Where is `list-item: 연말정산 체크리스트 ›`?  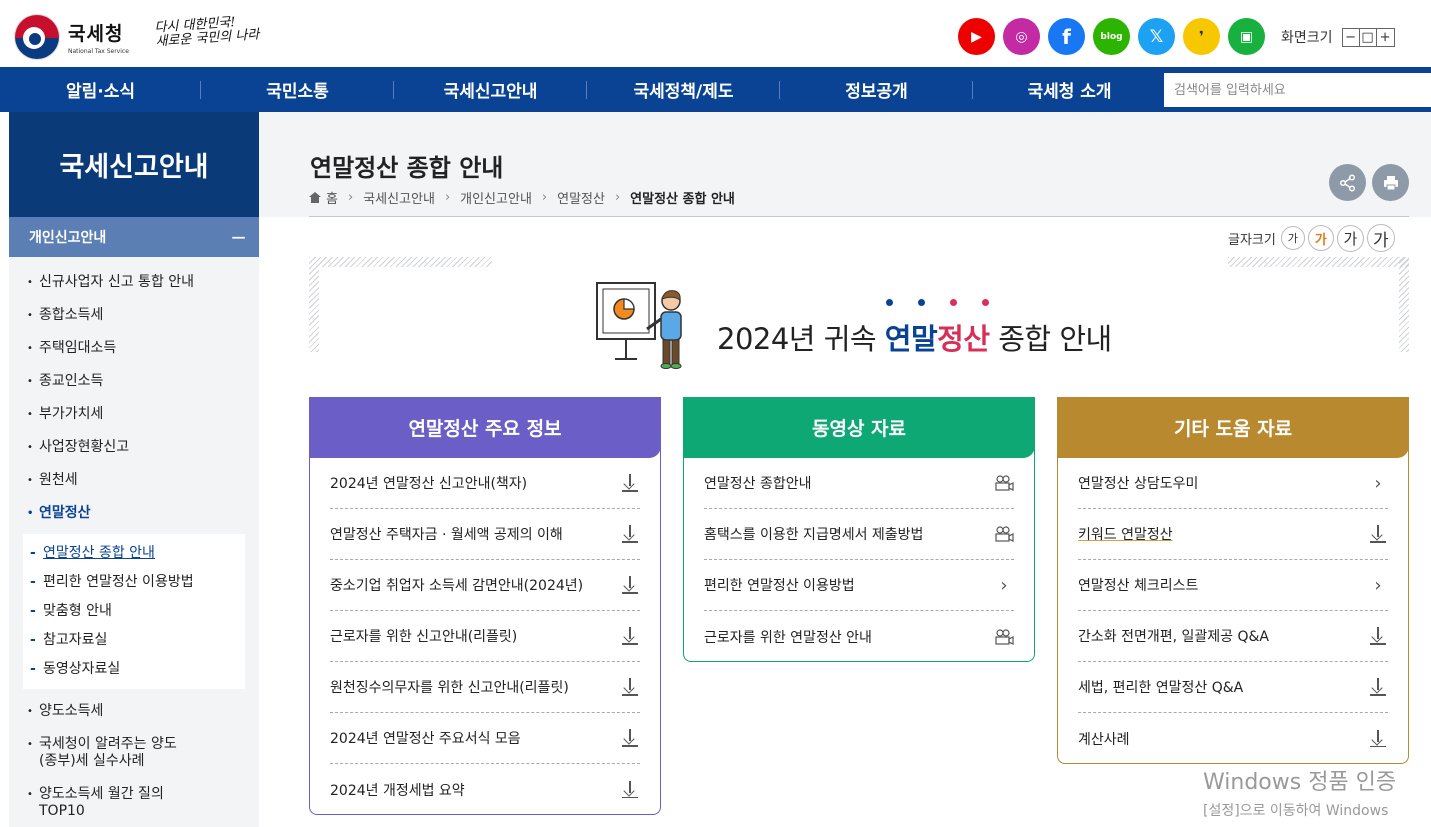 list-item: 연말정산 체크리스트 › is located at coordinates (1233, 585).